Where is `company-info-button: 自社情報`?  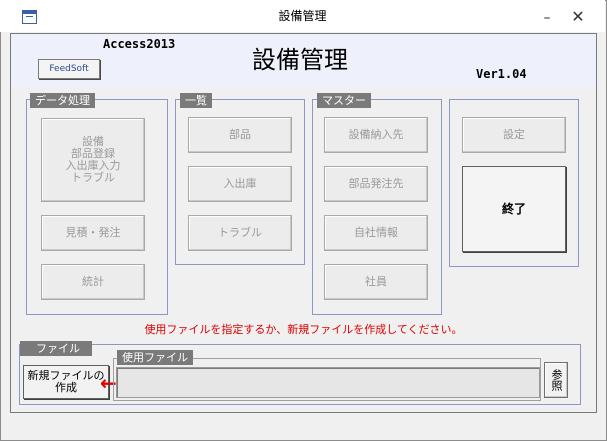 company-info-button: 自社情報 is located at coordinates (376, 233).